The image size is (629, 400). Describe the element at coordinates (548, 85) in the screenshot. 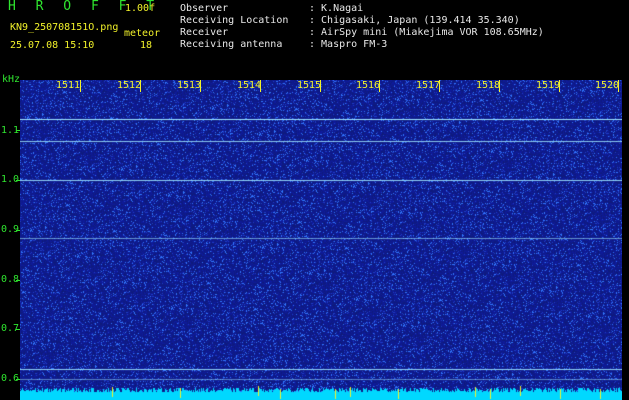

I see `x-tick-label: 1519` at that location.